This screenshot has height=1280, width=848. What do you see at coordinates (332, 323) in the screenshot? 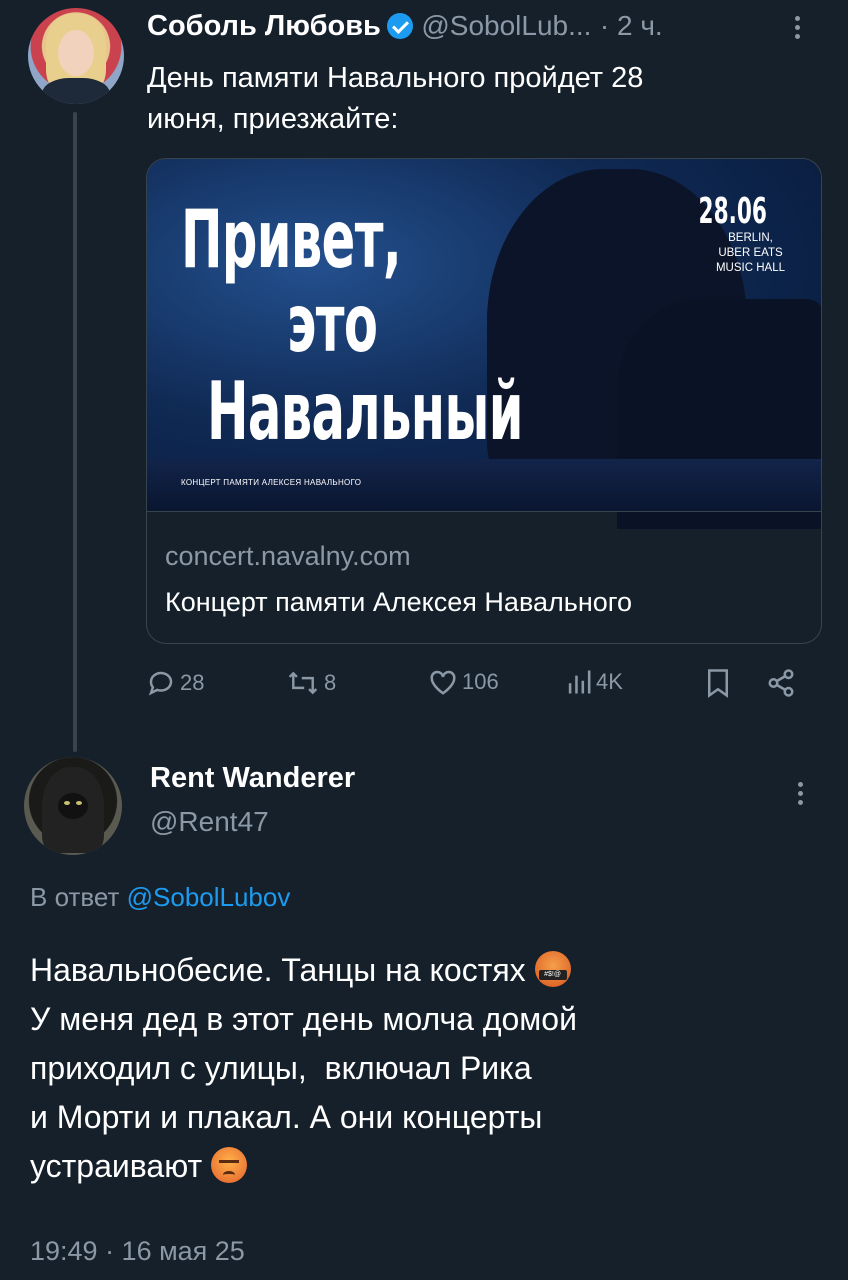
I see `poster-title-line2: это` at bounding box center [332, 323].